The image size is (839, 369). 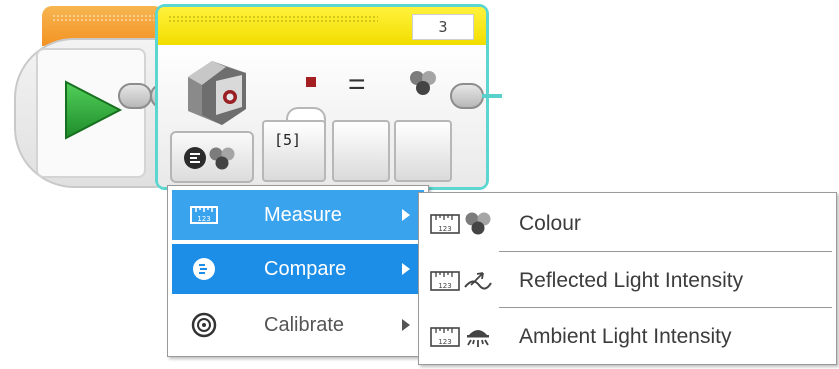 I want to click on submenu-item-ambient-light: 123 Ambient Light Intensity, so click(x=627, y=336).